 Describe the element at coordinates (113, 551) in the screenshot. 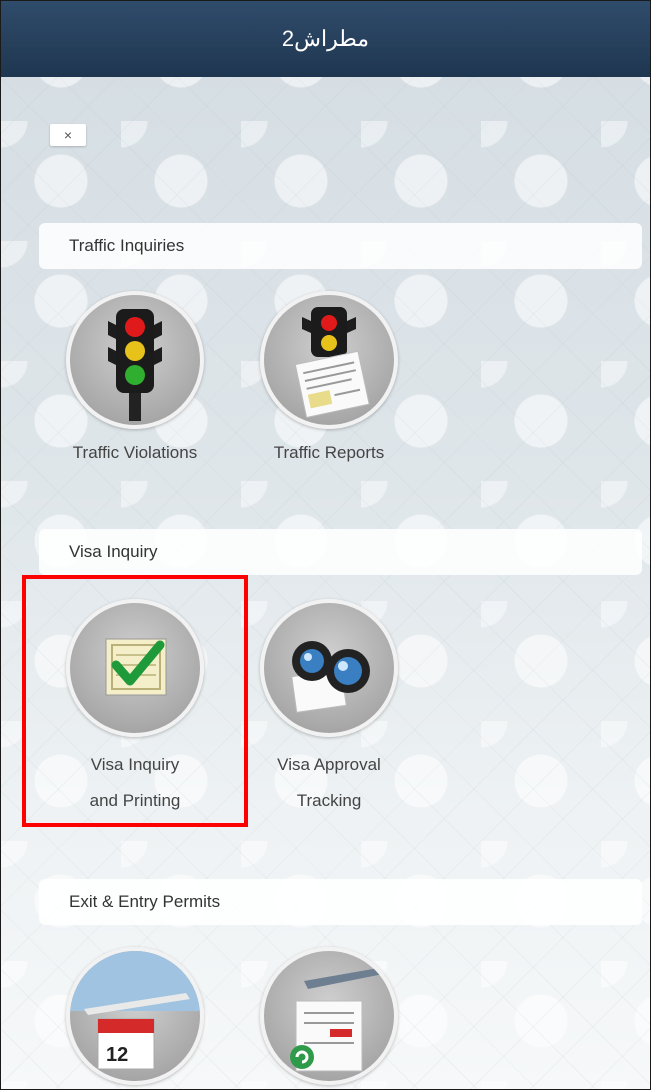

I see `section-title: Visa Inquiry` at that location.